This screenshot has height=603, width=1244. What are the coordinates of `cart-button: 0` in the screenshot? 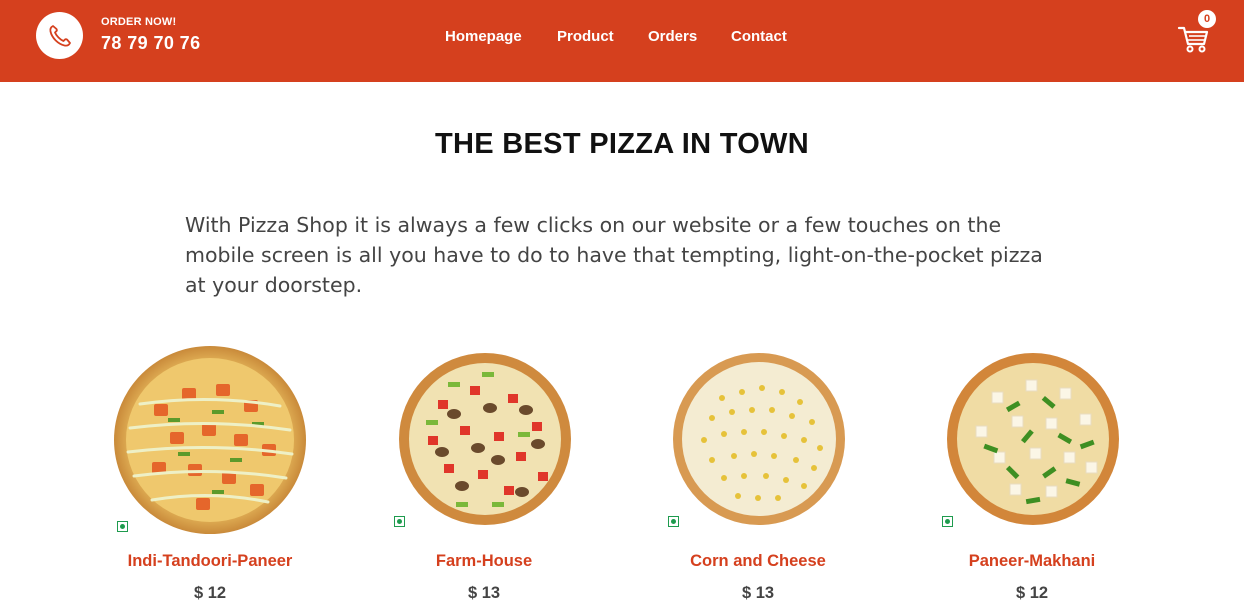 It's located at (1199, 32).